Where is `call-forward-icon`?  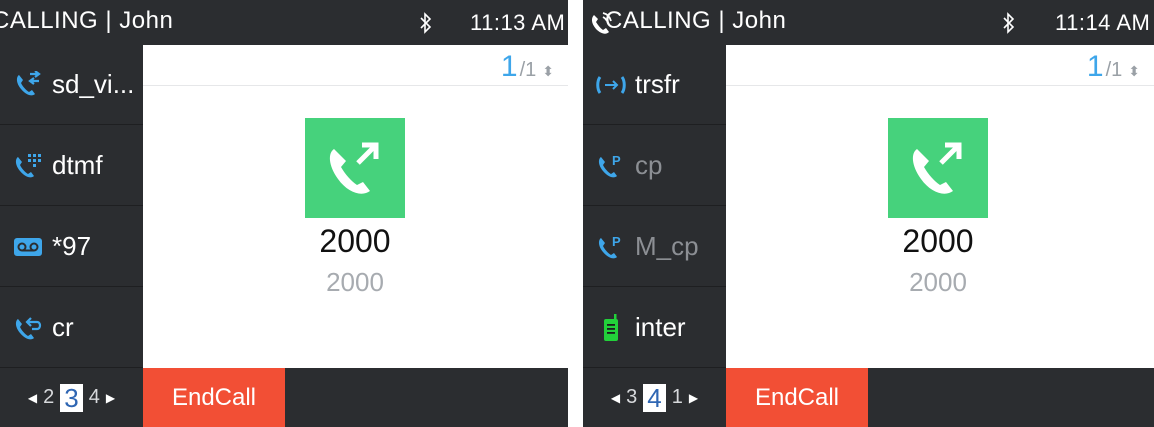 call-forward-icon is located at coordinates (28, 85).